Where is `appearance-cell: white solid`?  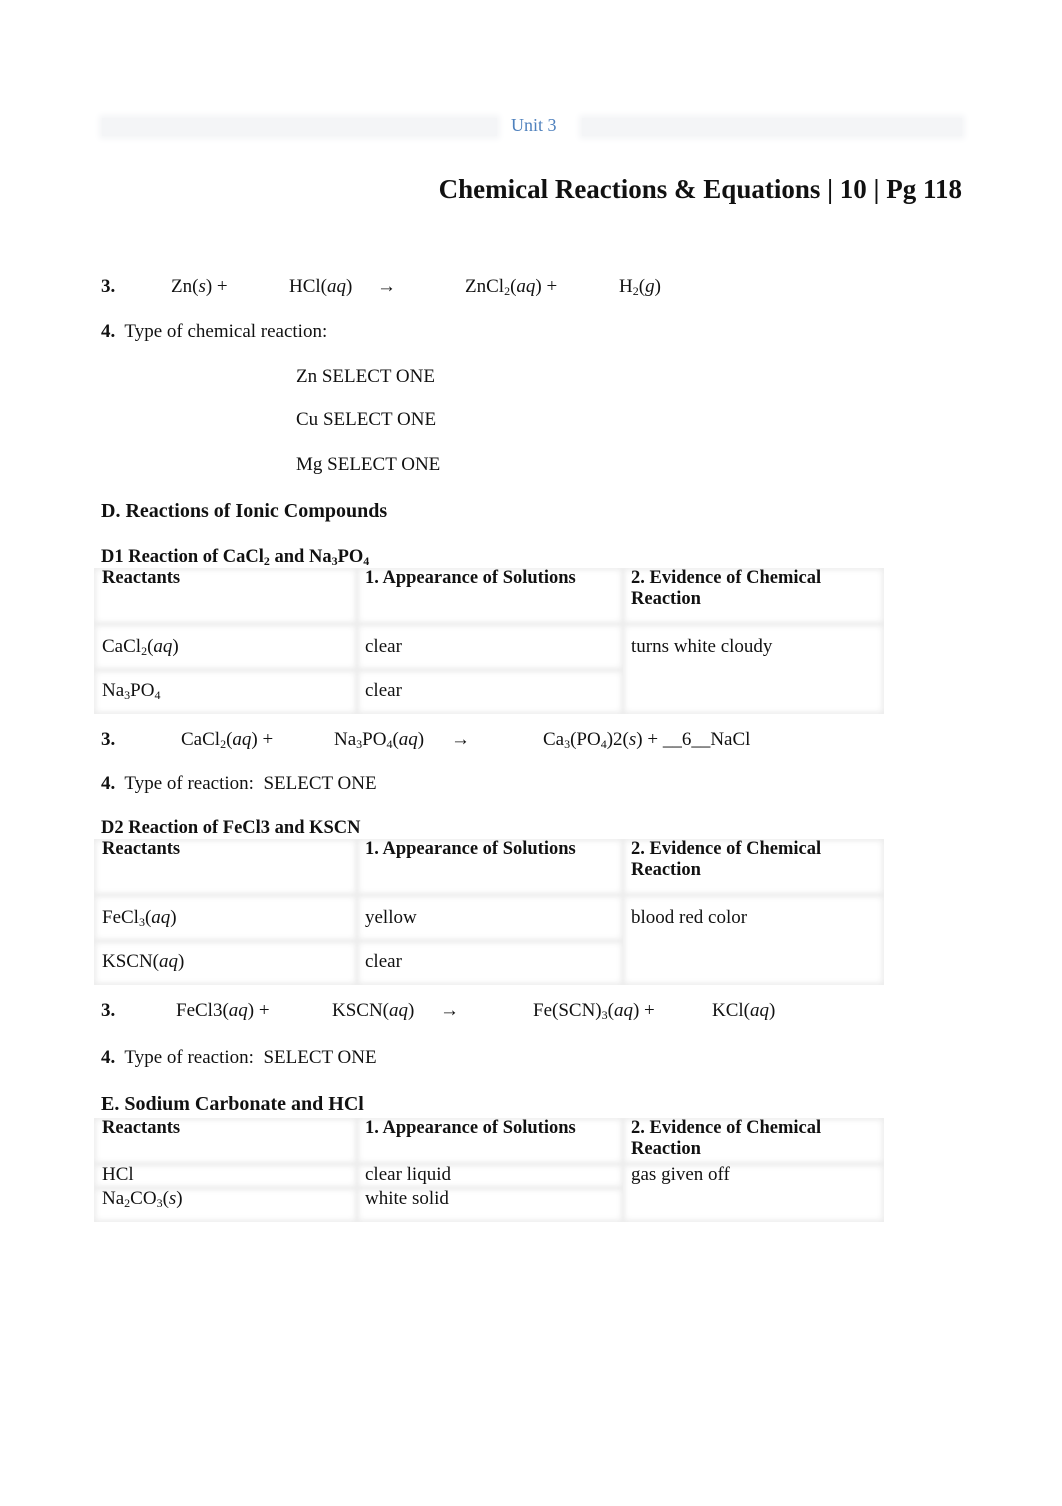 appearance-cell: white solid is located at coordinates (490, 1205).